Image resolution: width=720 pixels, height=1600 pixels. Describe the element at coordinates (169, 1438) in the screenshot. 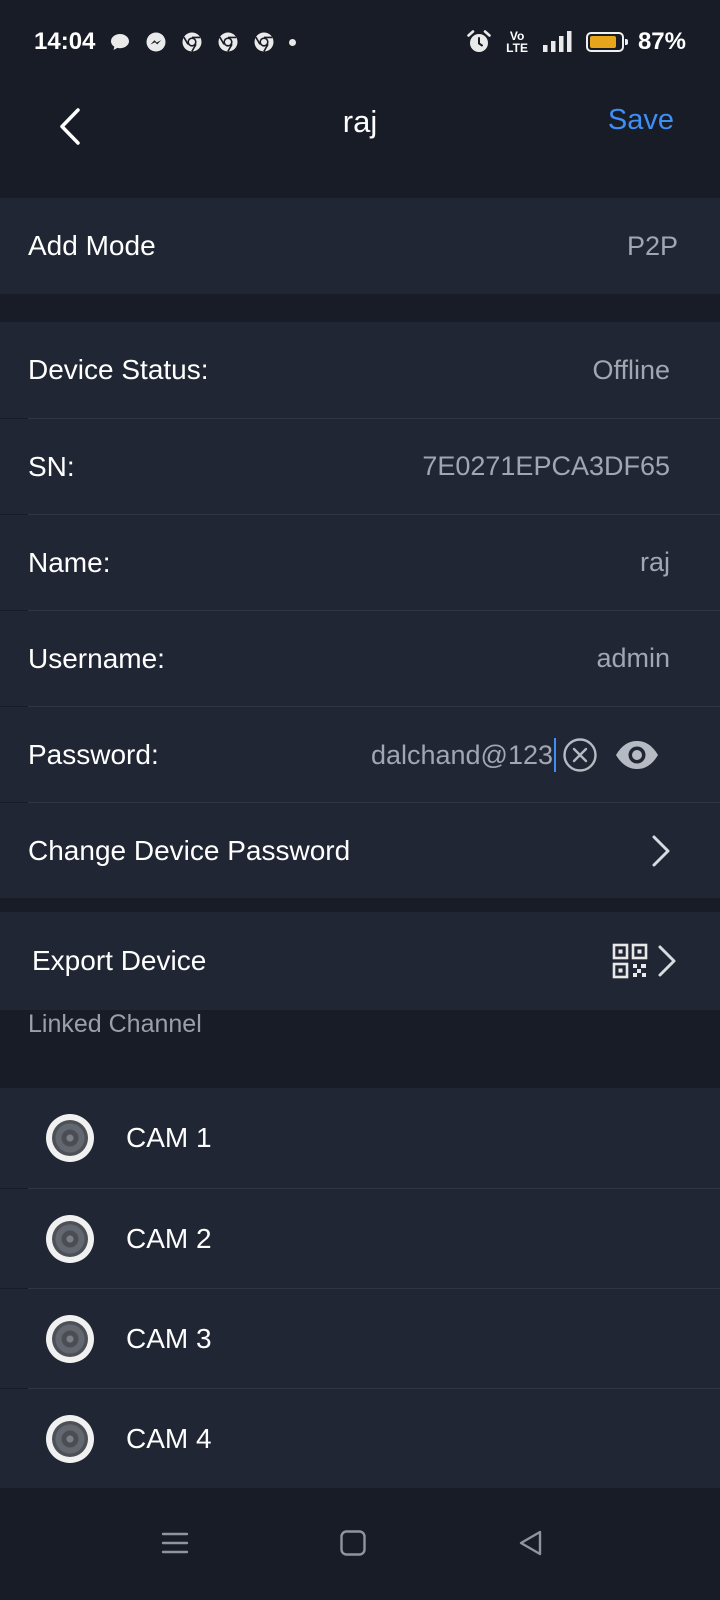

I see `channel-name: CAM 4` at that location.